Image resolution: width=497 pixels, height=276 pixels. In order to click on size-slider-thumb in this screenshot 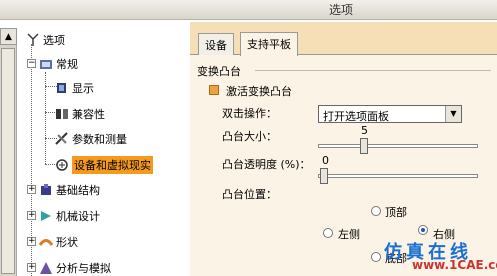, I will do `click(364, 146)`.